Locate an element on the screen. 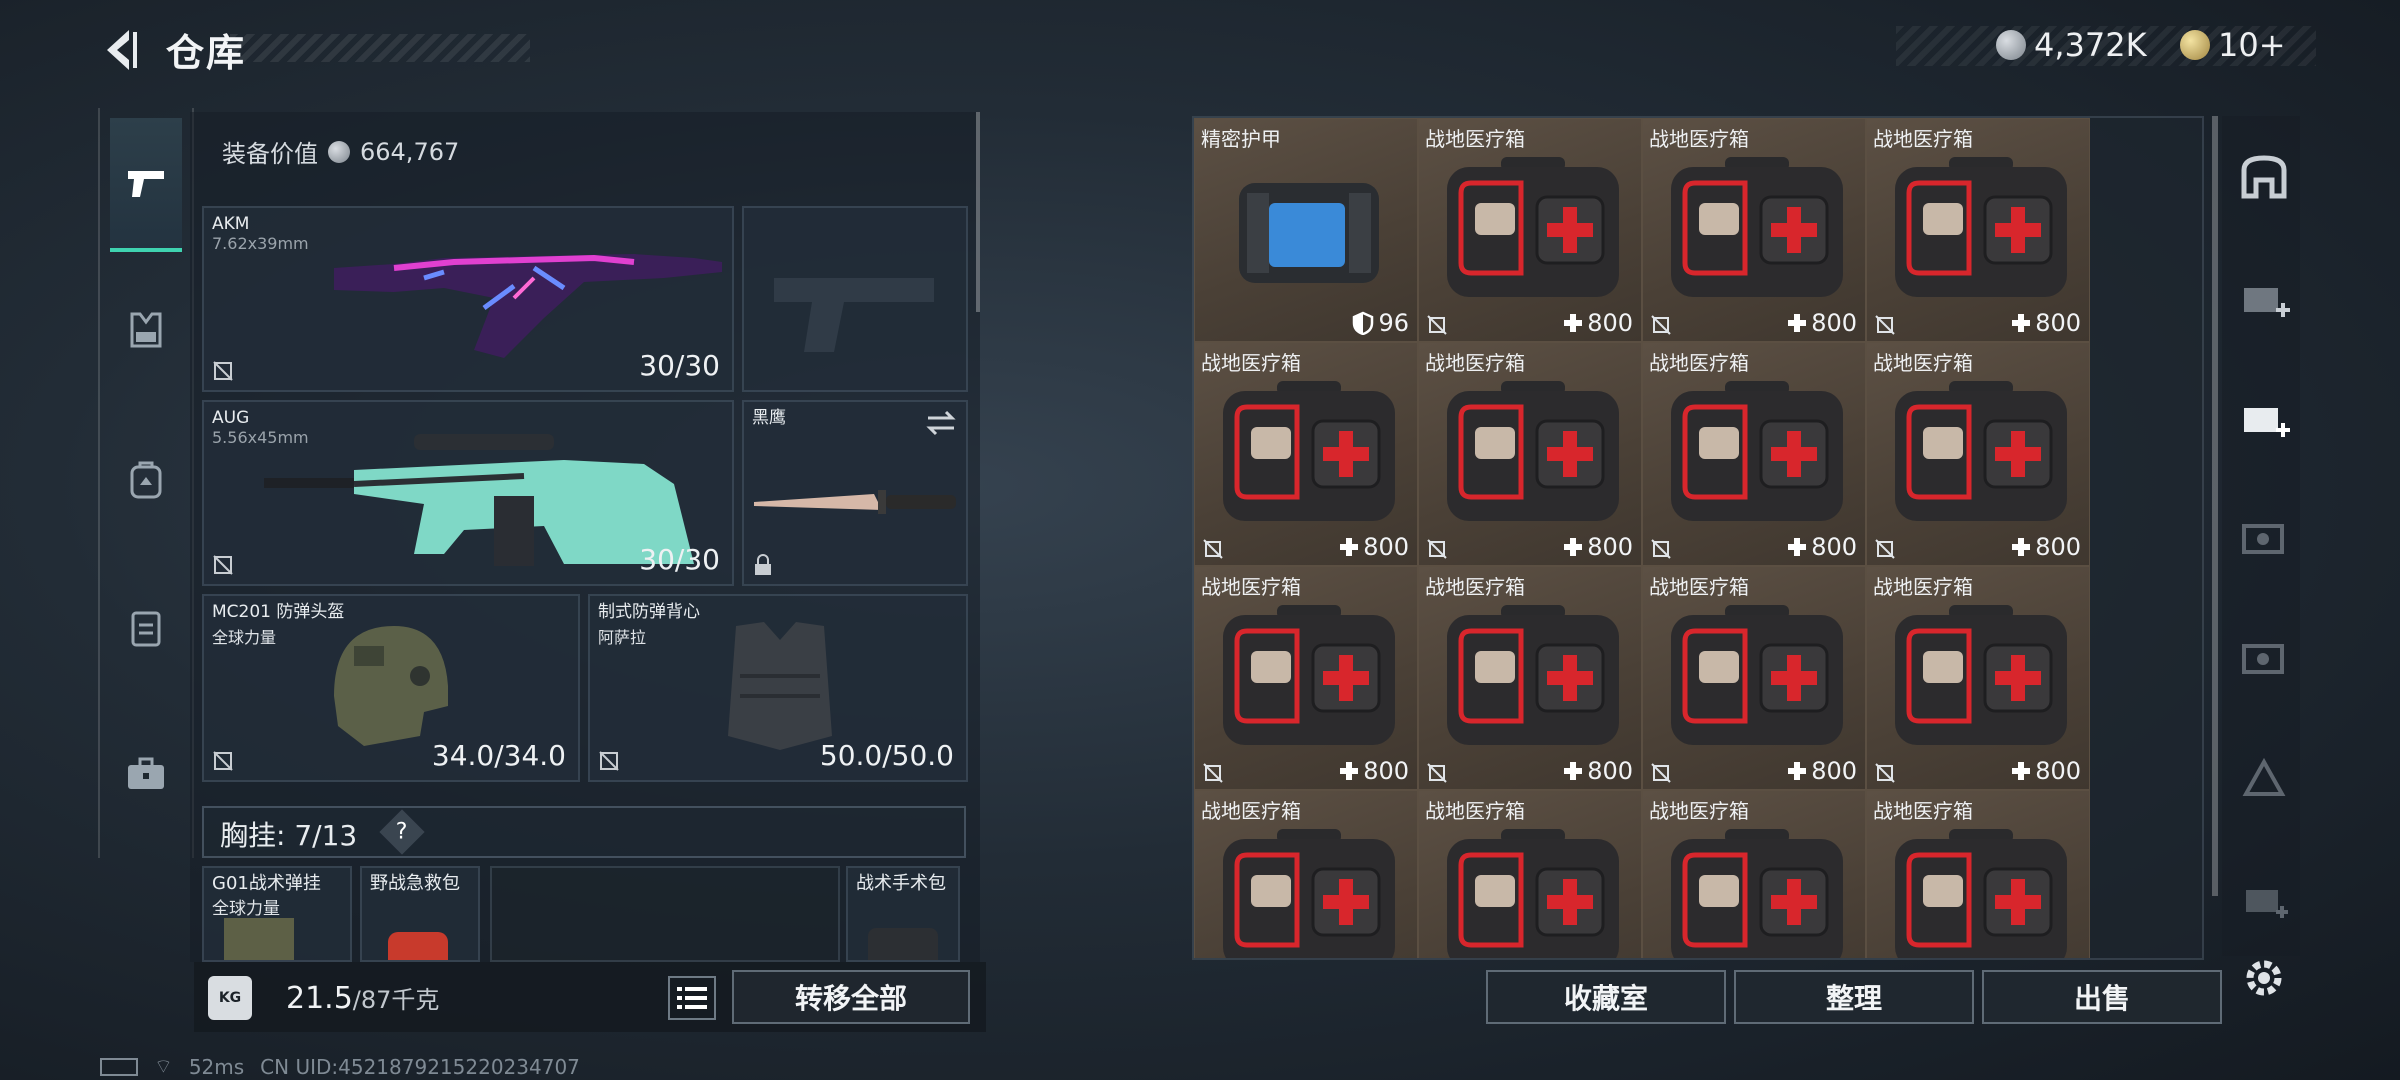  storage-tab-v2-icon is located at coordinates (2264, 658).